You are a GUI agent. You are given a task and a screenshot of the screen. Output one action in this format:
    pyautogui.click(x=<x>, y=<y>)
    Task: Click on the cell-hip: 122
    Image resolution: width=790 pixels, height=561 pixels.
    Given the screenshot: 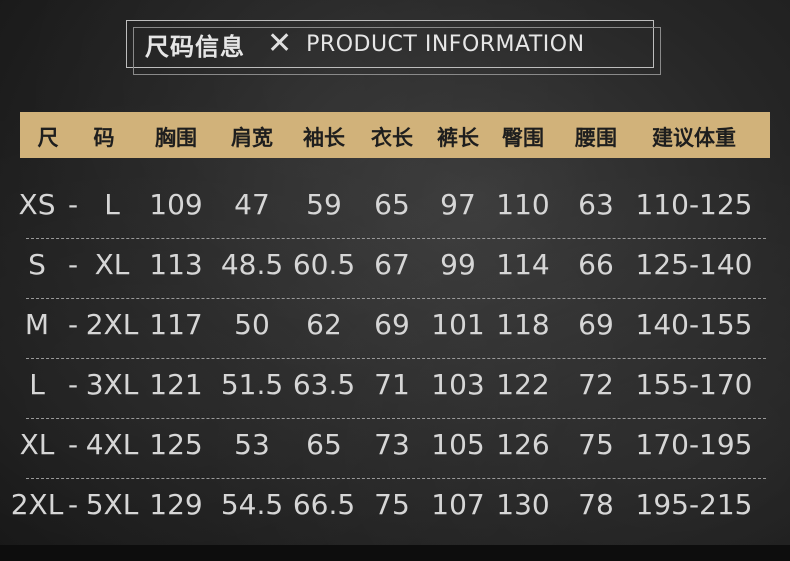 What is the action you would take?
    pyautogui.click(x=523, y=384)
    